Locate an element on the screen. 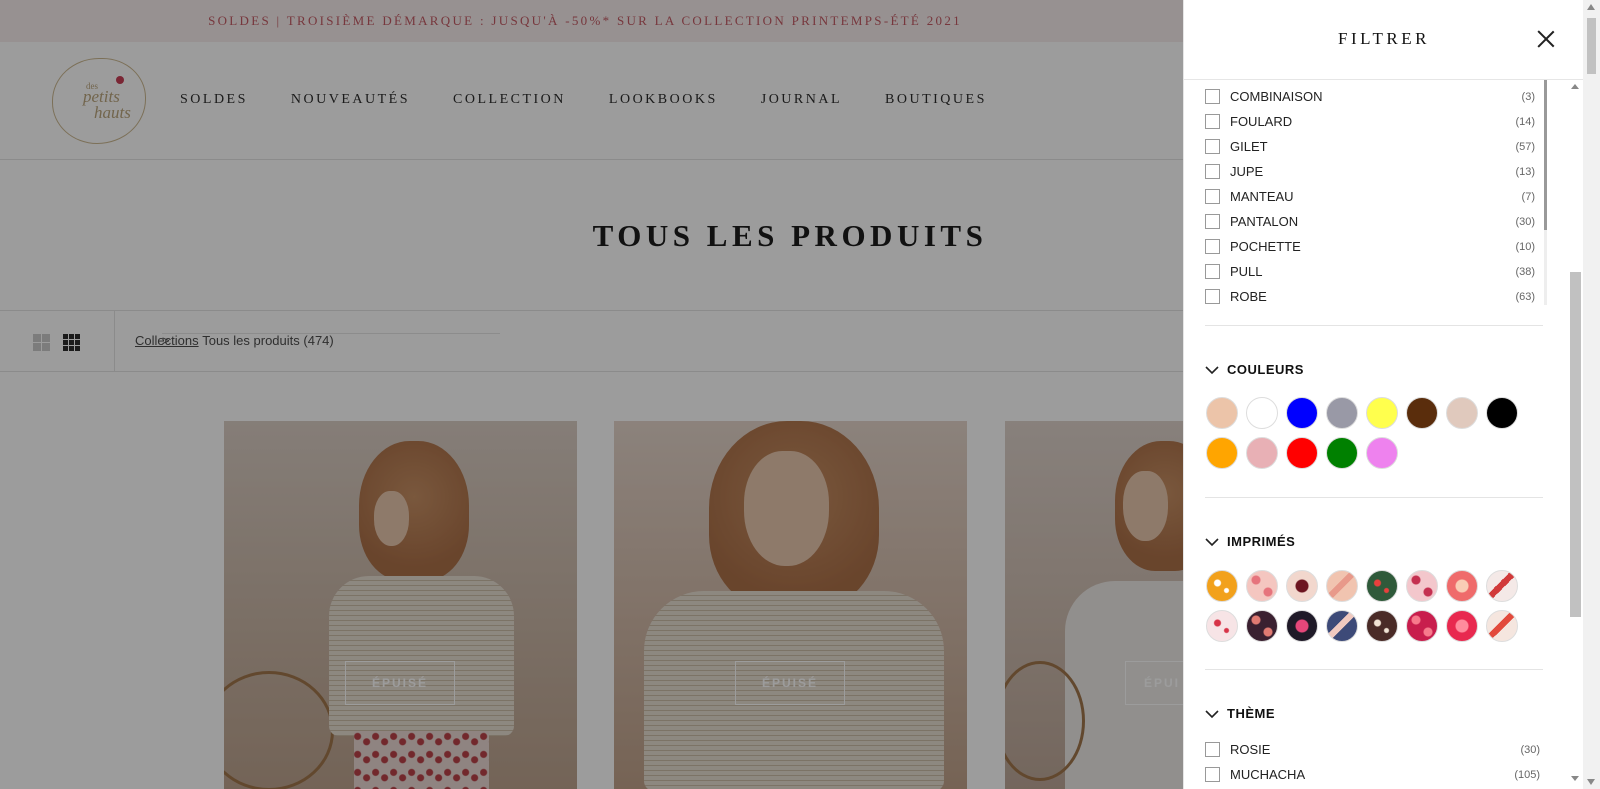 This screenshot has height=789, width=1600. filter-option-pantalon: PANTALON (30) is located at coordinates (1370, 221).